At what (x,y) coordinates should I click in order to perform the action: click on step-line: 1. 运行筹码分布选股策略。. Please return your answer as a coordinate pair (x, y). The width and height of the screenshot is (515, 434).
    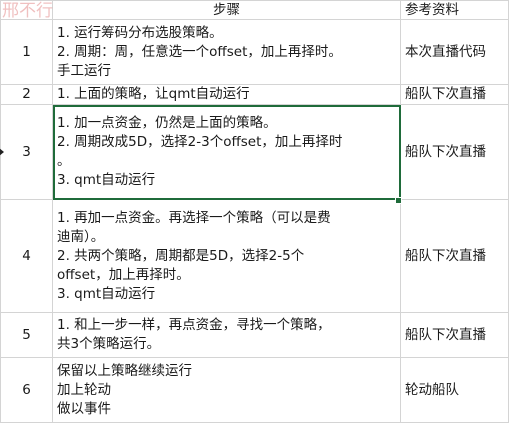
    Looking at the image, I should click on (140, 32).